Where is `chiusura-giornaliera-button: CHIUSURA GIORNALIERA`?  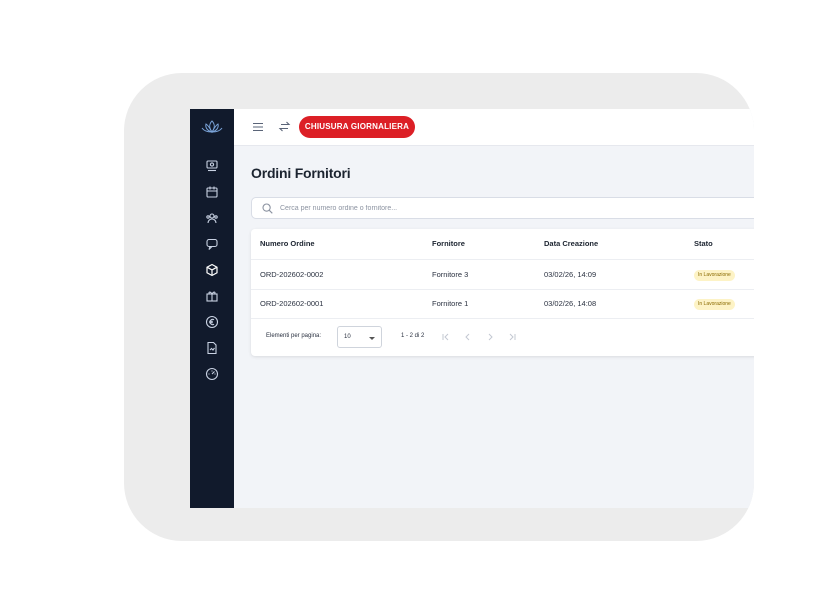
chiusura-giornaliera-button: CHIUSURA GIORNALIERA is located at coordinates (357, 127).